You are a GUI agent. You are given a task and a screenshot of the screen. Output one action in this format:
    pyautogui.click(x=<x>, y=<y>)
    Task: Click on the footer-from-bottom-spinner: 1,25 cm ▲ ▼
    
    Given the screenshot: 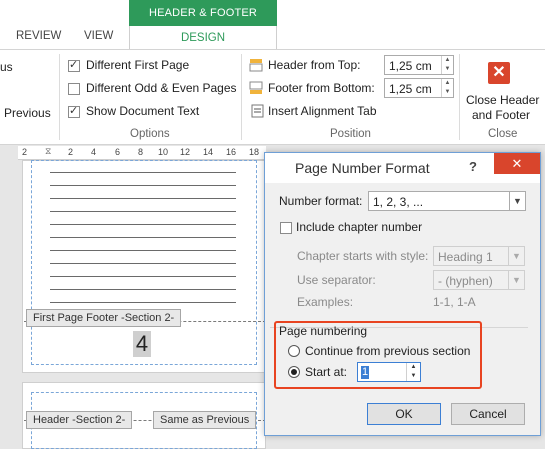 What is the action you would take?
    pyautogui.click(x=419, y=88)
    